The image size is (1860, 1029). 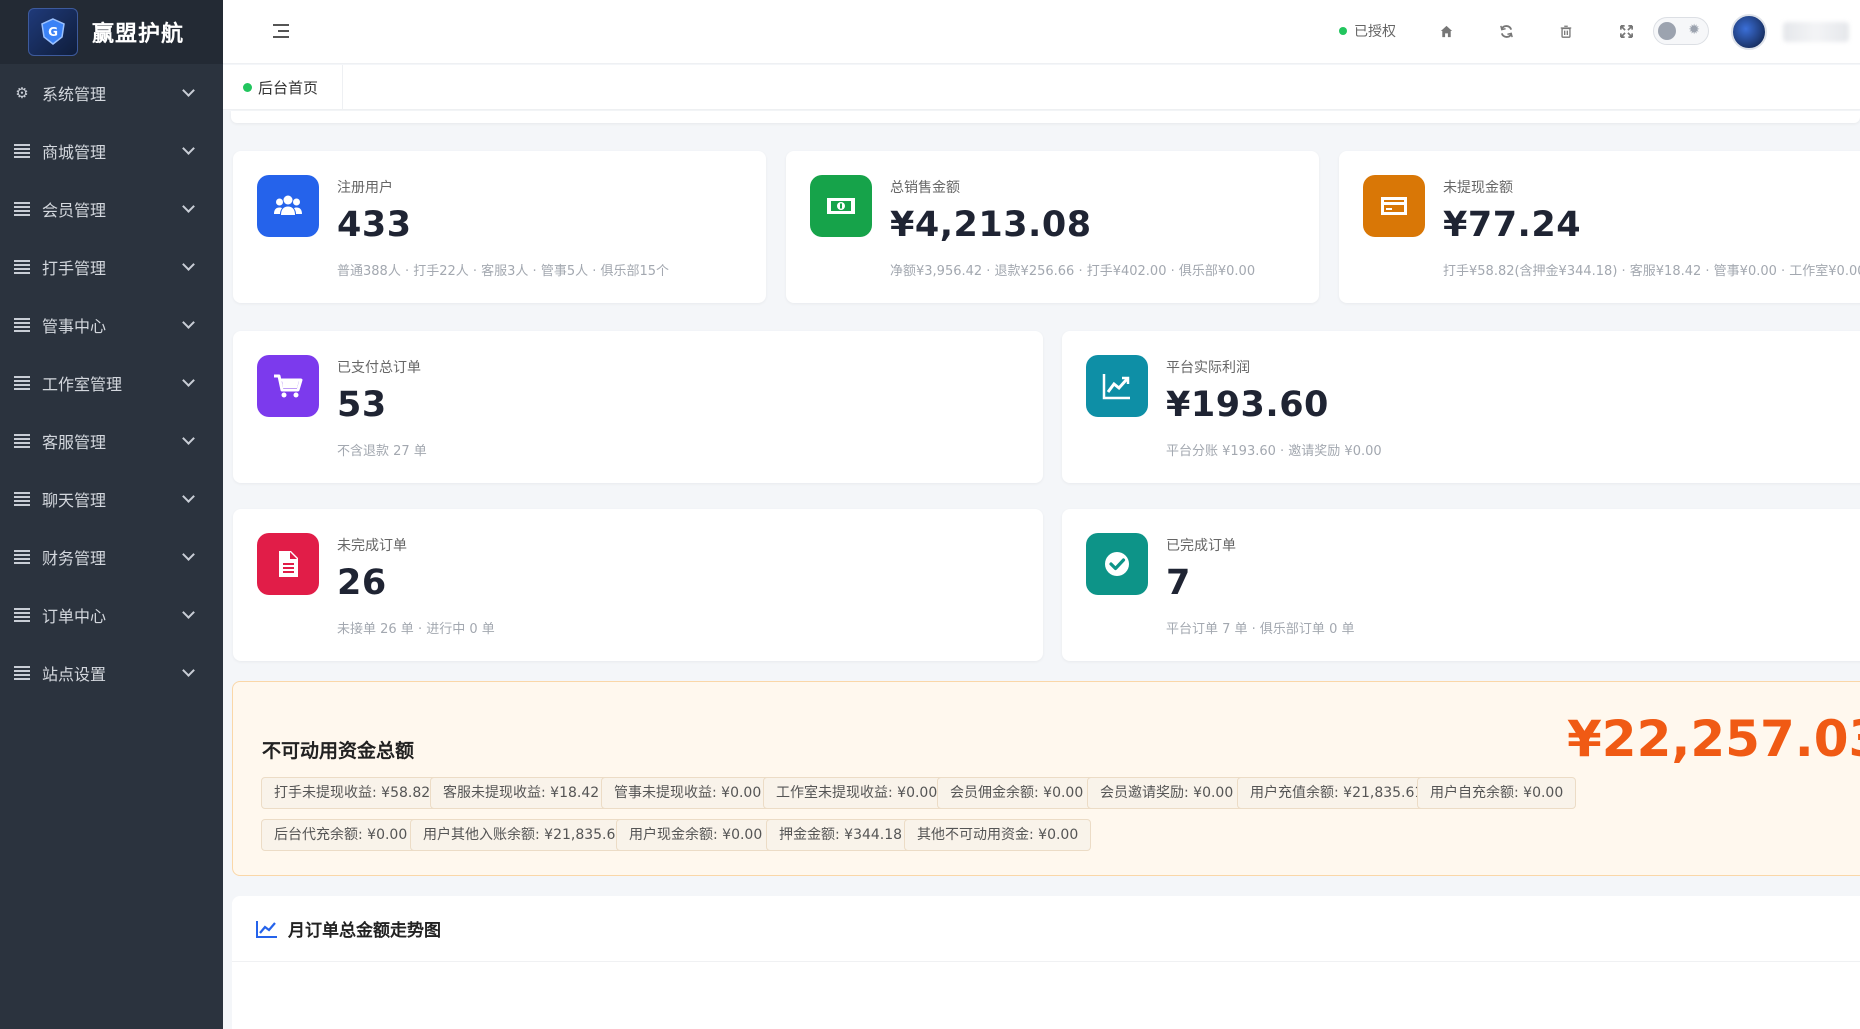 What do you see at coordinates (688, 793) in the screenshot?
I see `fund-chip: 管事未提现收益: ¥0.00` at bounding box center [688, 793].